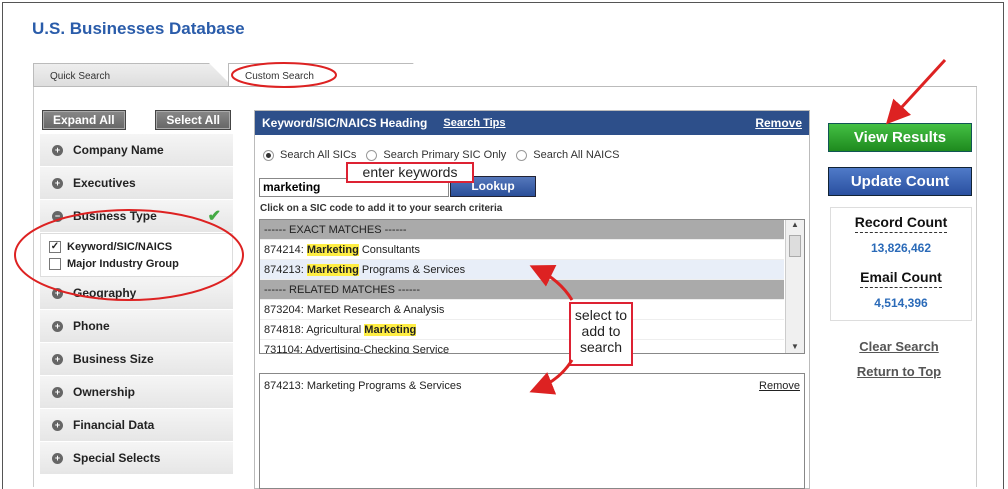  Describe the element at coordinates (284, 75) in the screenshot. I see `highlight-ellipse-tab` at that location.